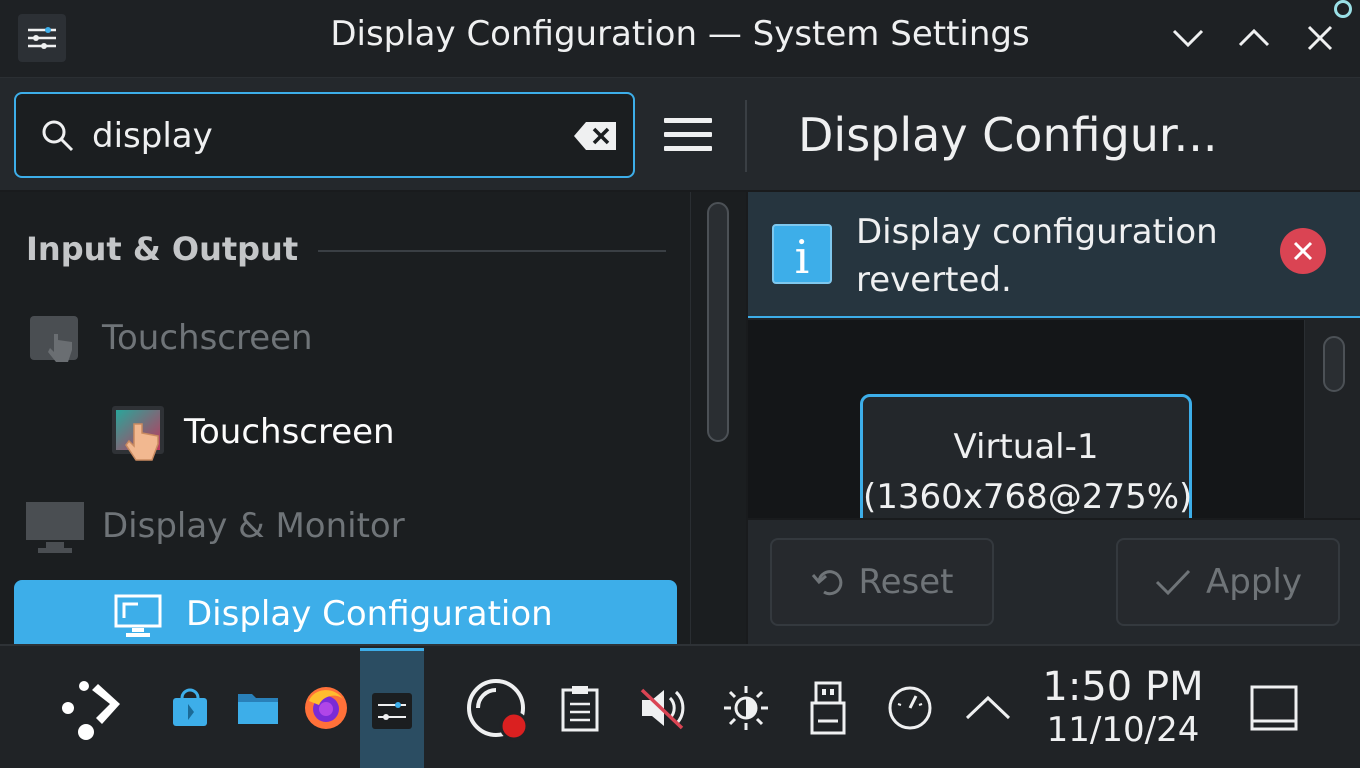 This screenshot has height=768, width=1360. Describe the element at coordinates (1254, 582) in the screenshot. I see `apply-label: Apply` at that location.